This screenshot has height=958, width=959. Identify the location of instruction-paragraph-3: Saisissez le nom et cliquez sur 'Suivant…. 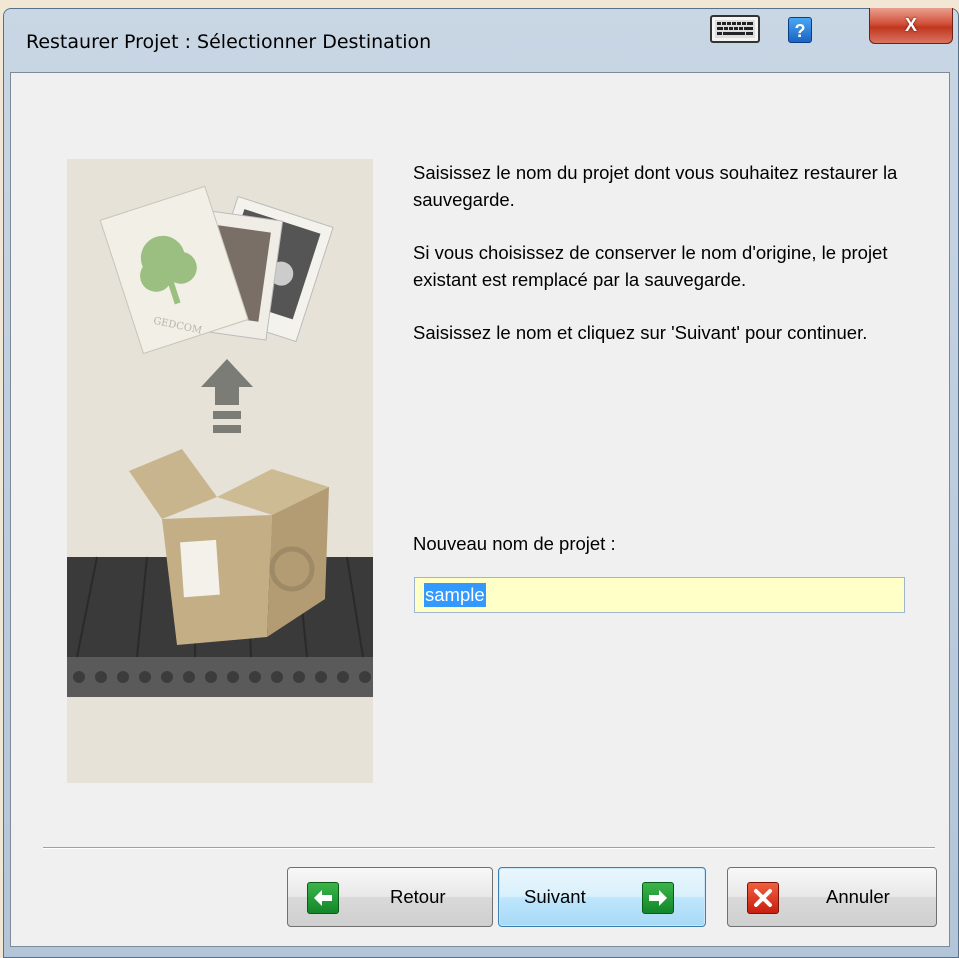
(640, 332).